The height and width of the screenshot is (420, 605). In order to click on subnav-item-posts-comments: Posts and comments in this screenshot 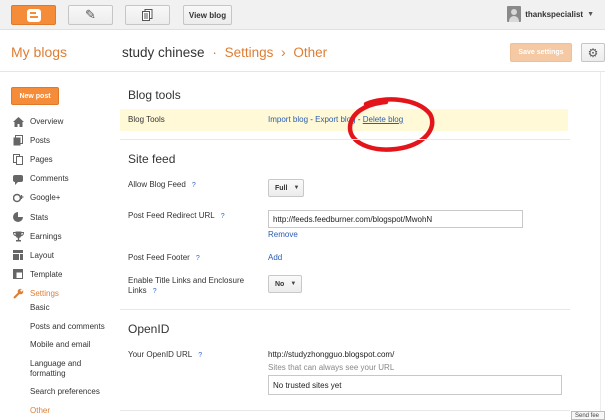, I will do `click(72, 327)`.